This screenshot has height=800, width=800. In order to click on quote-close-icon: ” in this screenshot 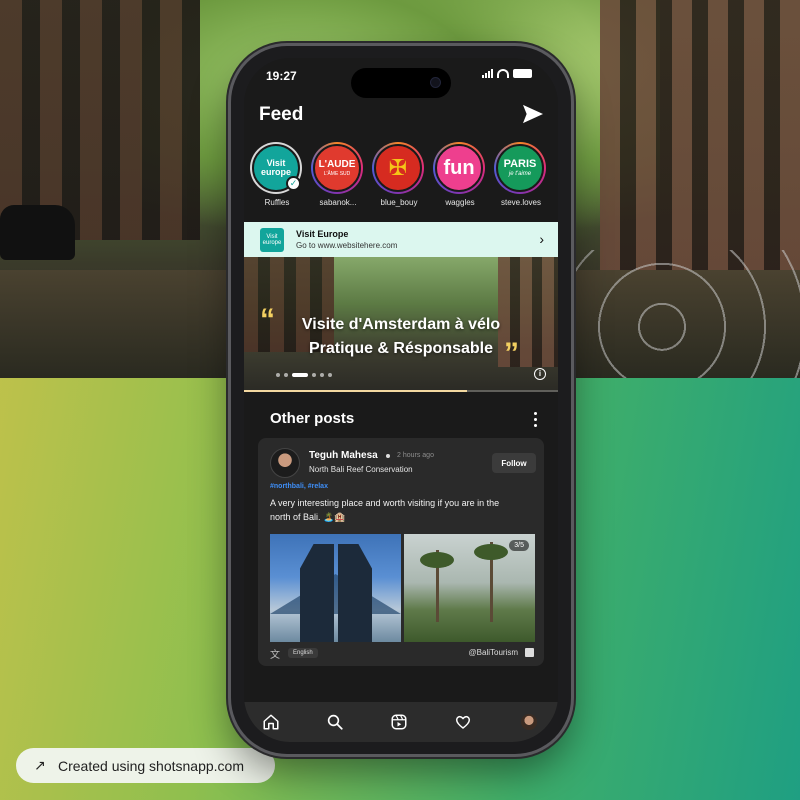, I will do `click(511, 353)`.